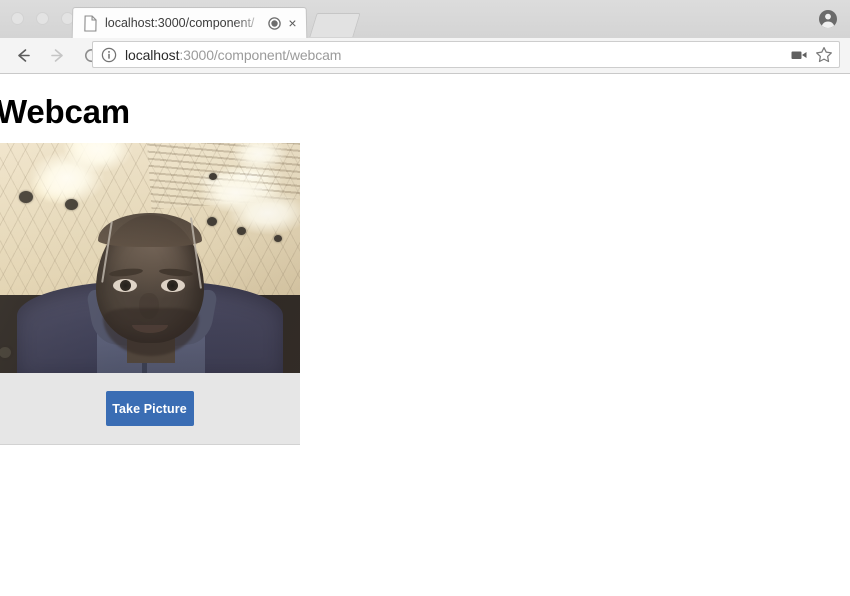 The height and width of the screenshot is (596, 850). Describe the element at coordinates (274, 23) in the screenshot. I see `media-recording-icon` at that location.